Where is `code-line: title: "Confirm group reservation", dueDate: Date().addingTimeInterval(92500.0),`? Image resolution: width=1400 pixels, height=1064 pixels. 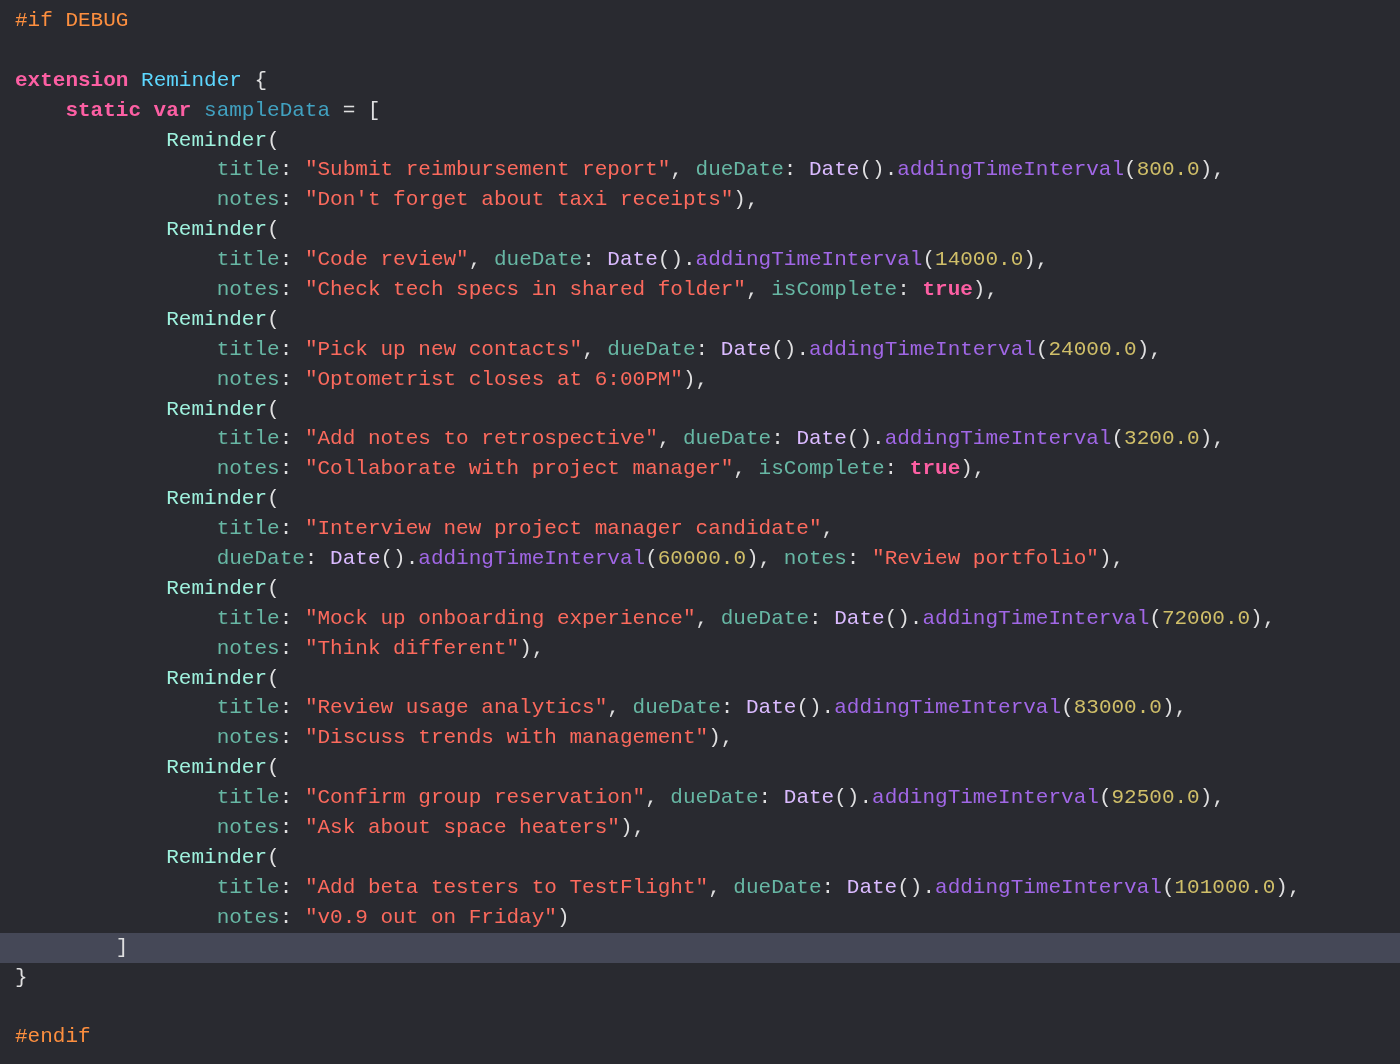
code-line: title: "Confirm group reservation", dueDate: Date().addingTimeInterval(92500.0), is located at coordinates (720, 798).